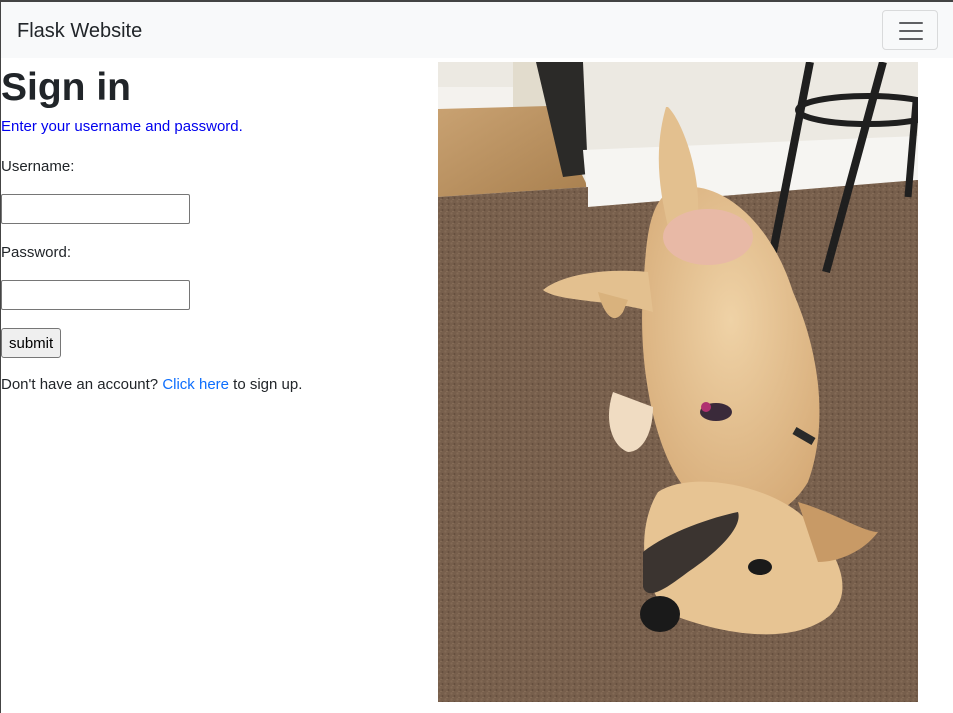 This screenshot has height=713, width=953. I want to click on signin-instructions: Enter your username and password., so click(122, 126).